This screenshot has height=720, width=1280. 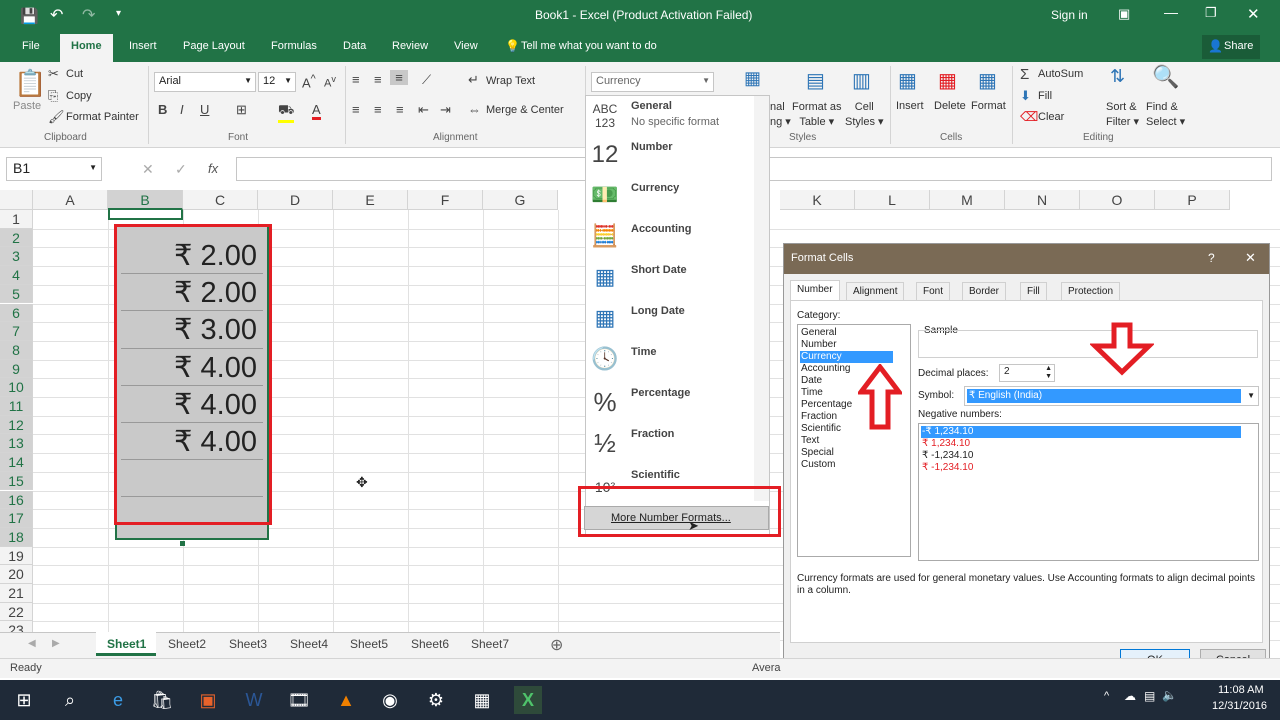 What do you see at coordinates (984, 291) in the screenshot?
I see `tab-border: Border` at bounding box center [984, 291].